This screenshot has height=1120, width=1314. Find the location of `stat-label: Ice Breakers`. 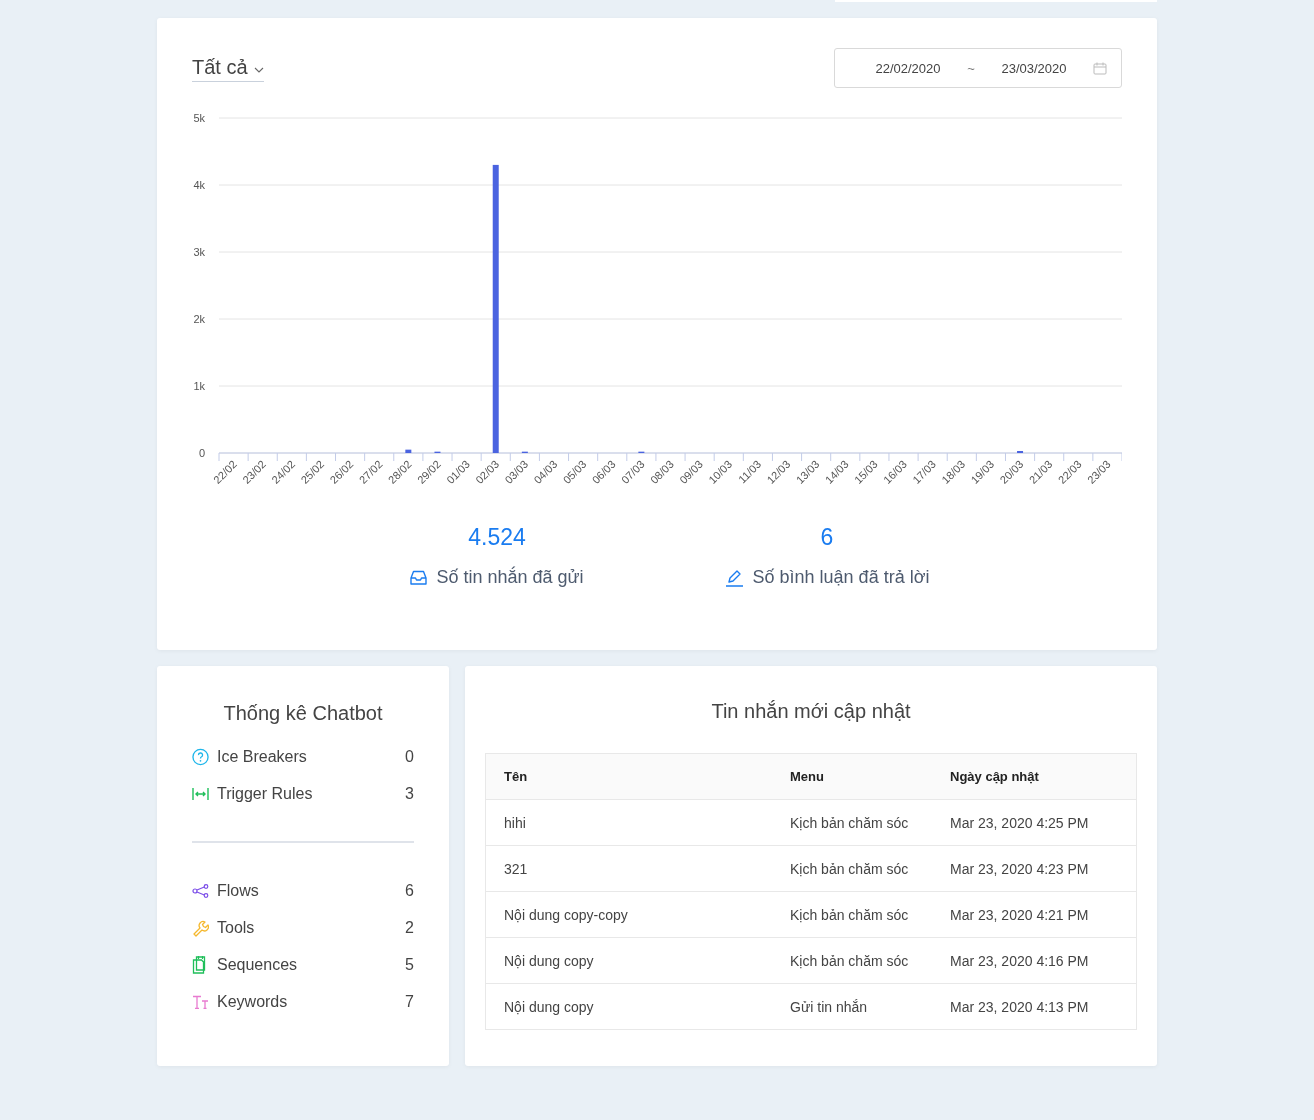

stat-label: Ice Breakers is located at coordinates (262, 757).